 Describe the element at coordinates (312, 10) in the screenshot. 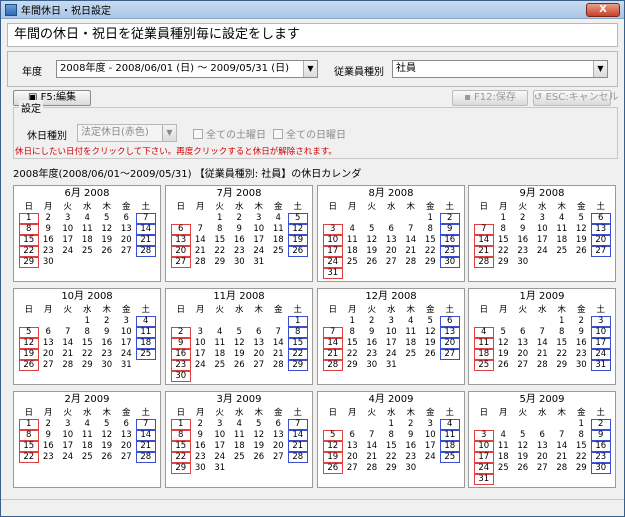

I see `title-bar: 年間休日・祝日設定 X` at that location.